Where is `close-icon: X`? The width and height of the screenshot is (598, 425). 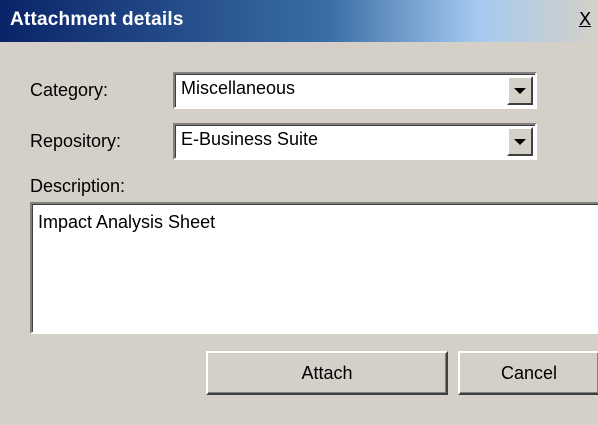 close-icon: X is located at coordinates (585, 20).